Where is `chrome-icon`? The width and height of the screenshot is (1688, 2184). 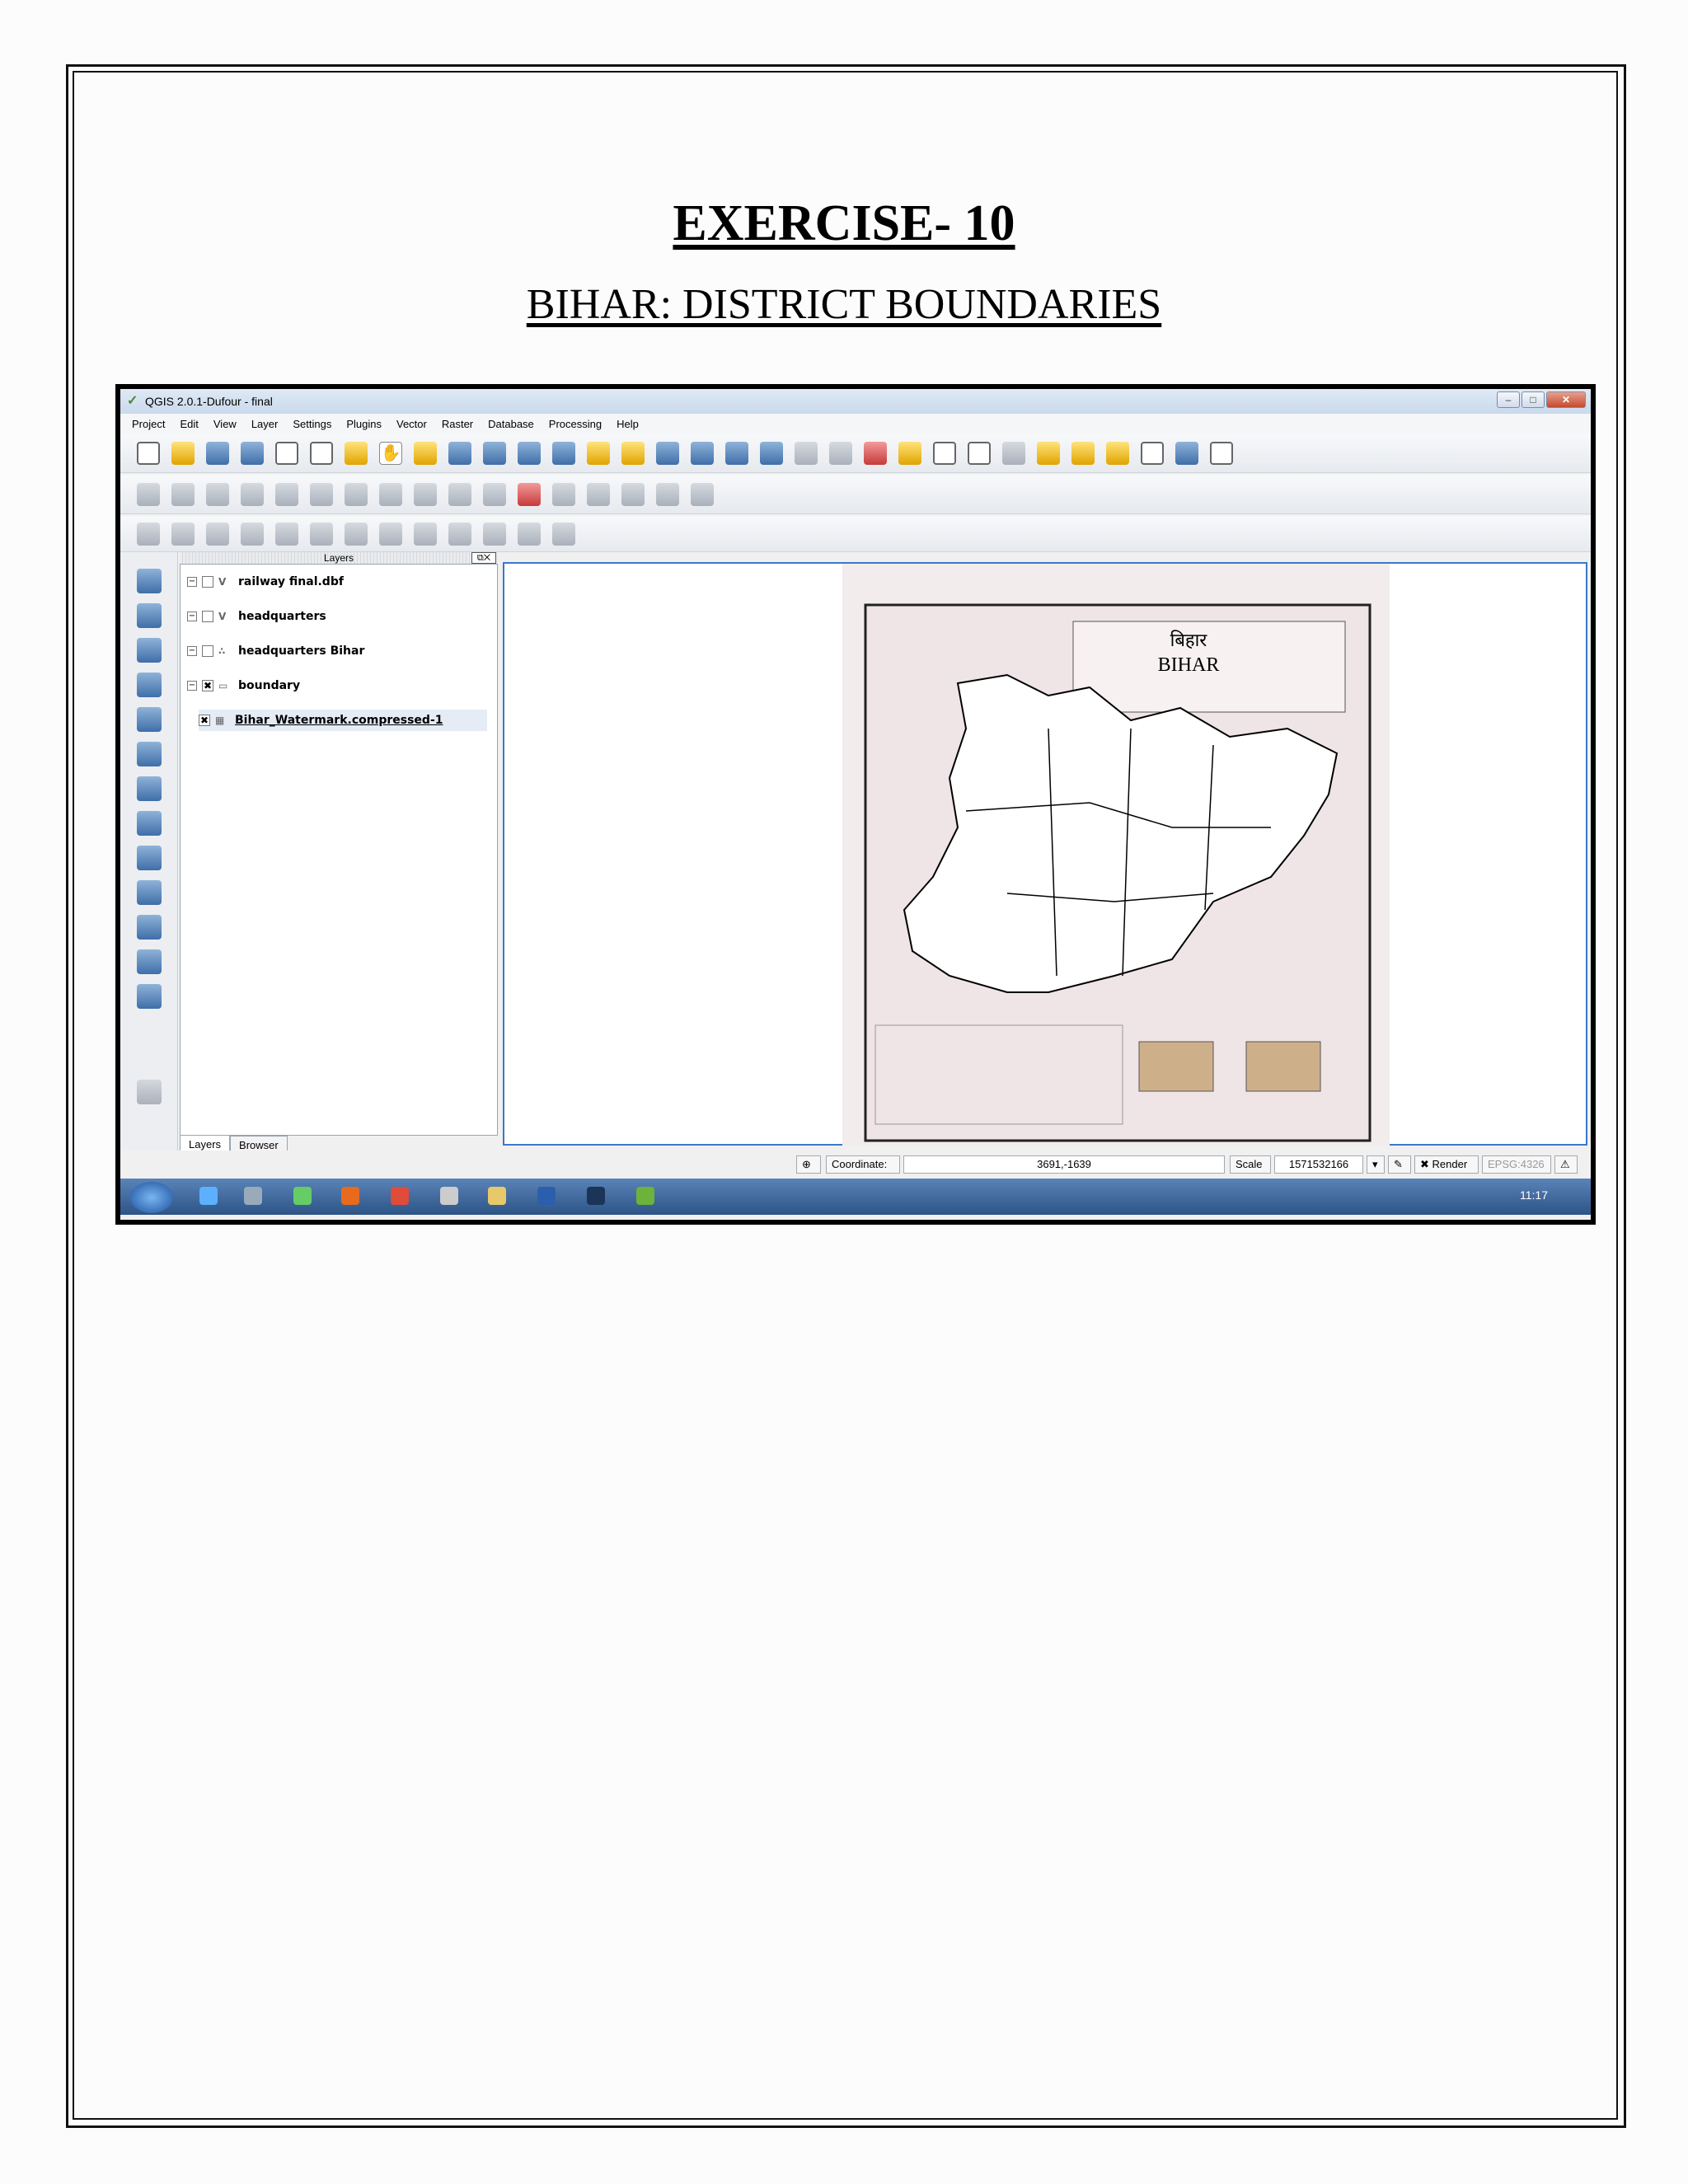 chrome-icon is located at coordinates (400, 1196).